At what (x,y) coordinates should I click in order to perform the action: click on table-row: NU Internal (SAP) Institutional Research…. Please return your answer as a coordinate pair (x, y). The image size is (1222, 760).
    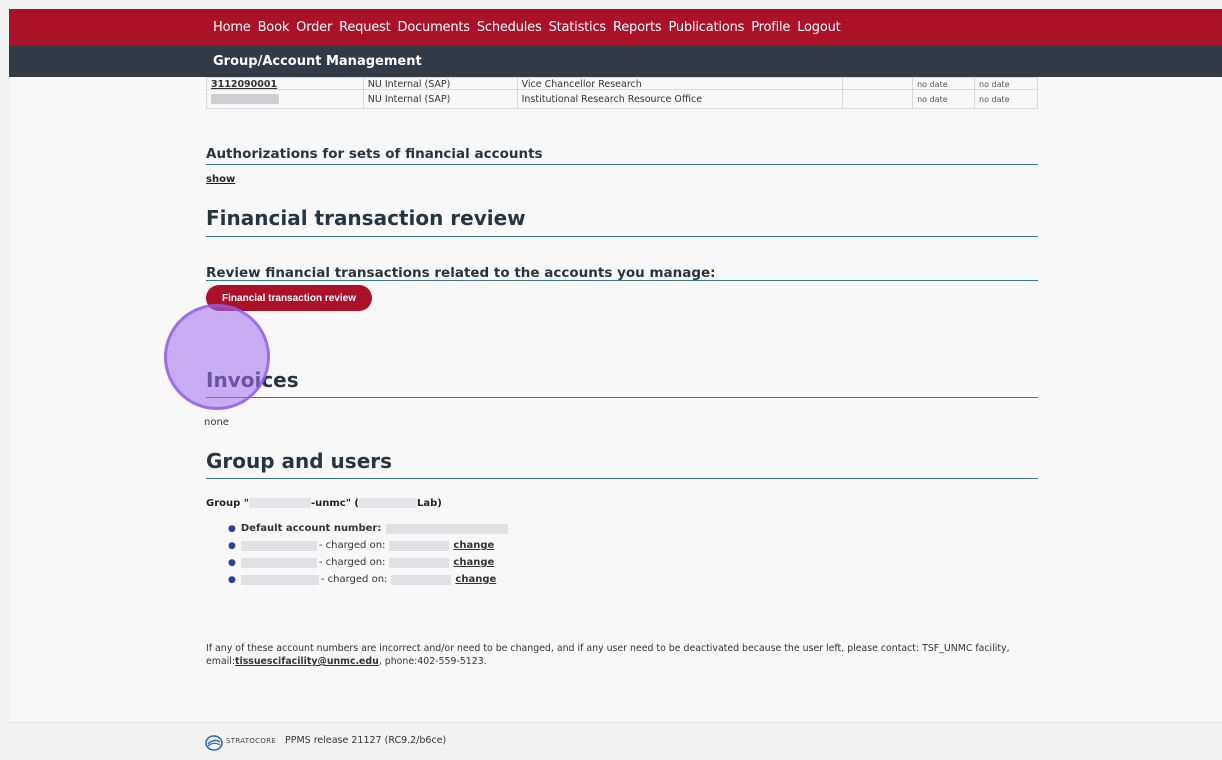
    Looking at the image, I should click on (622, 99).